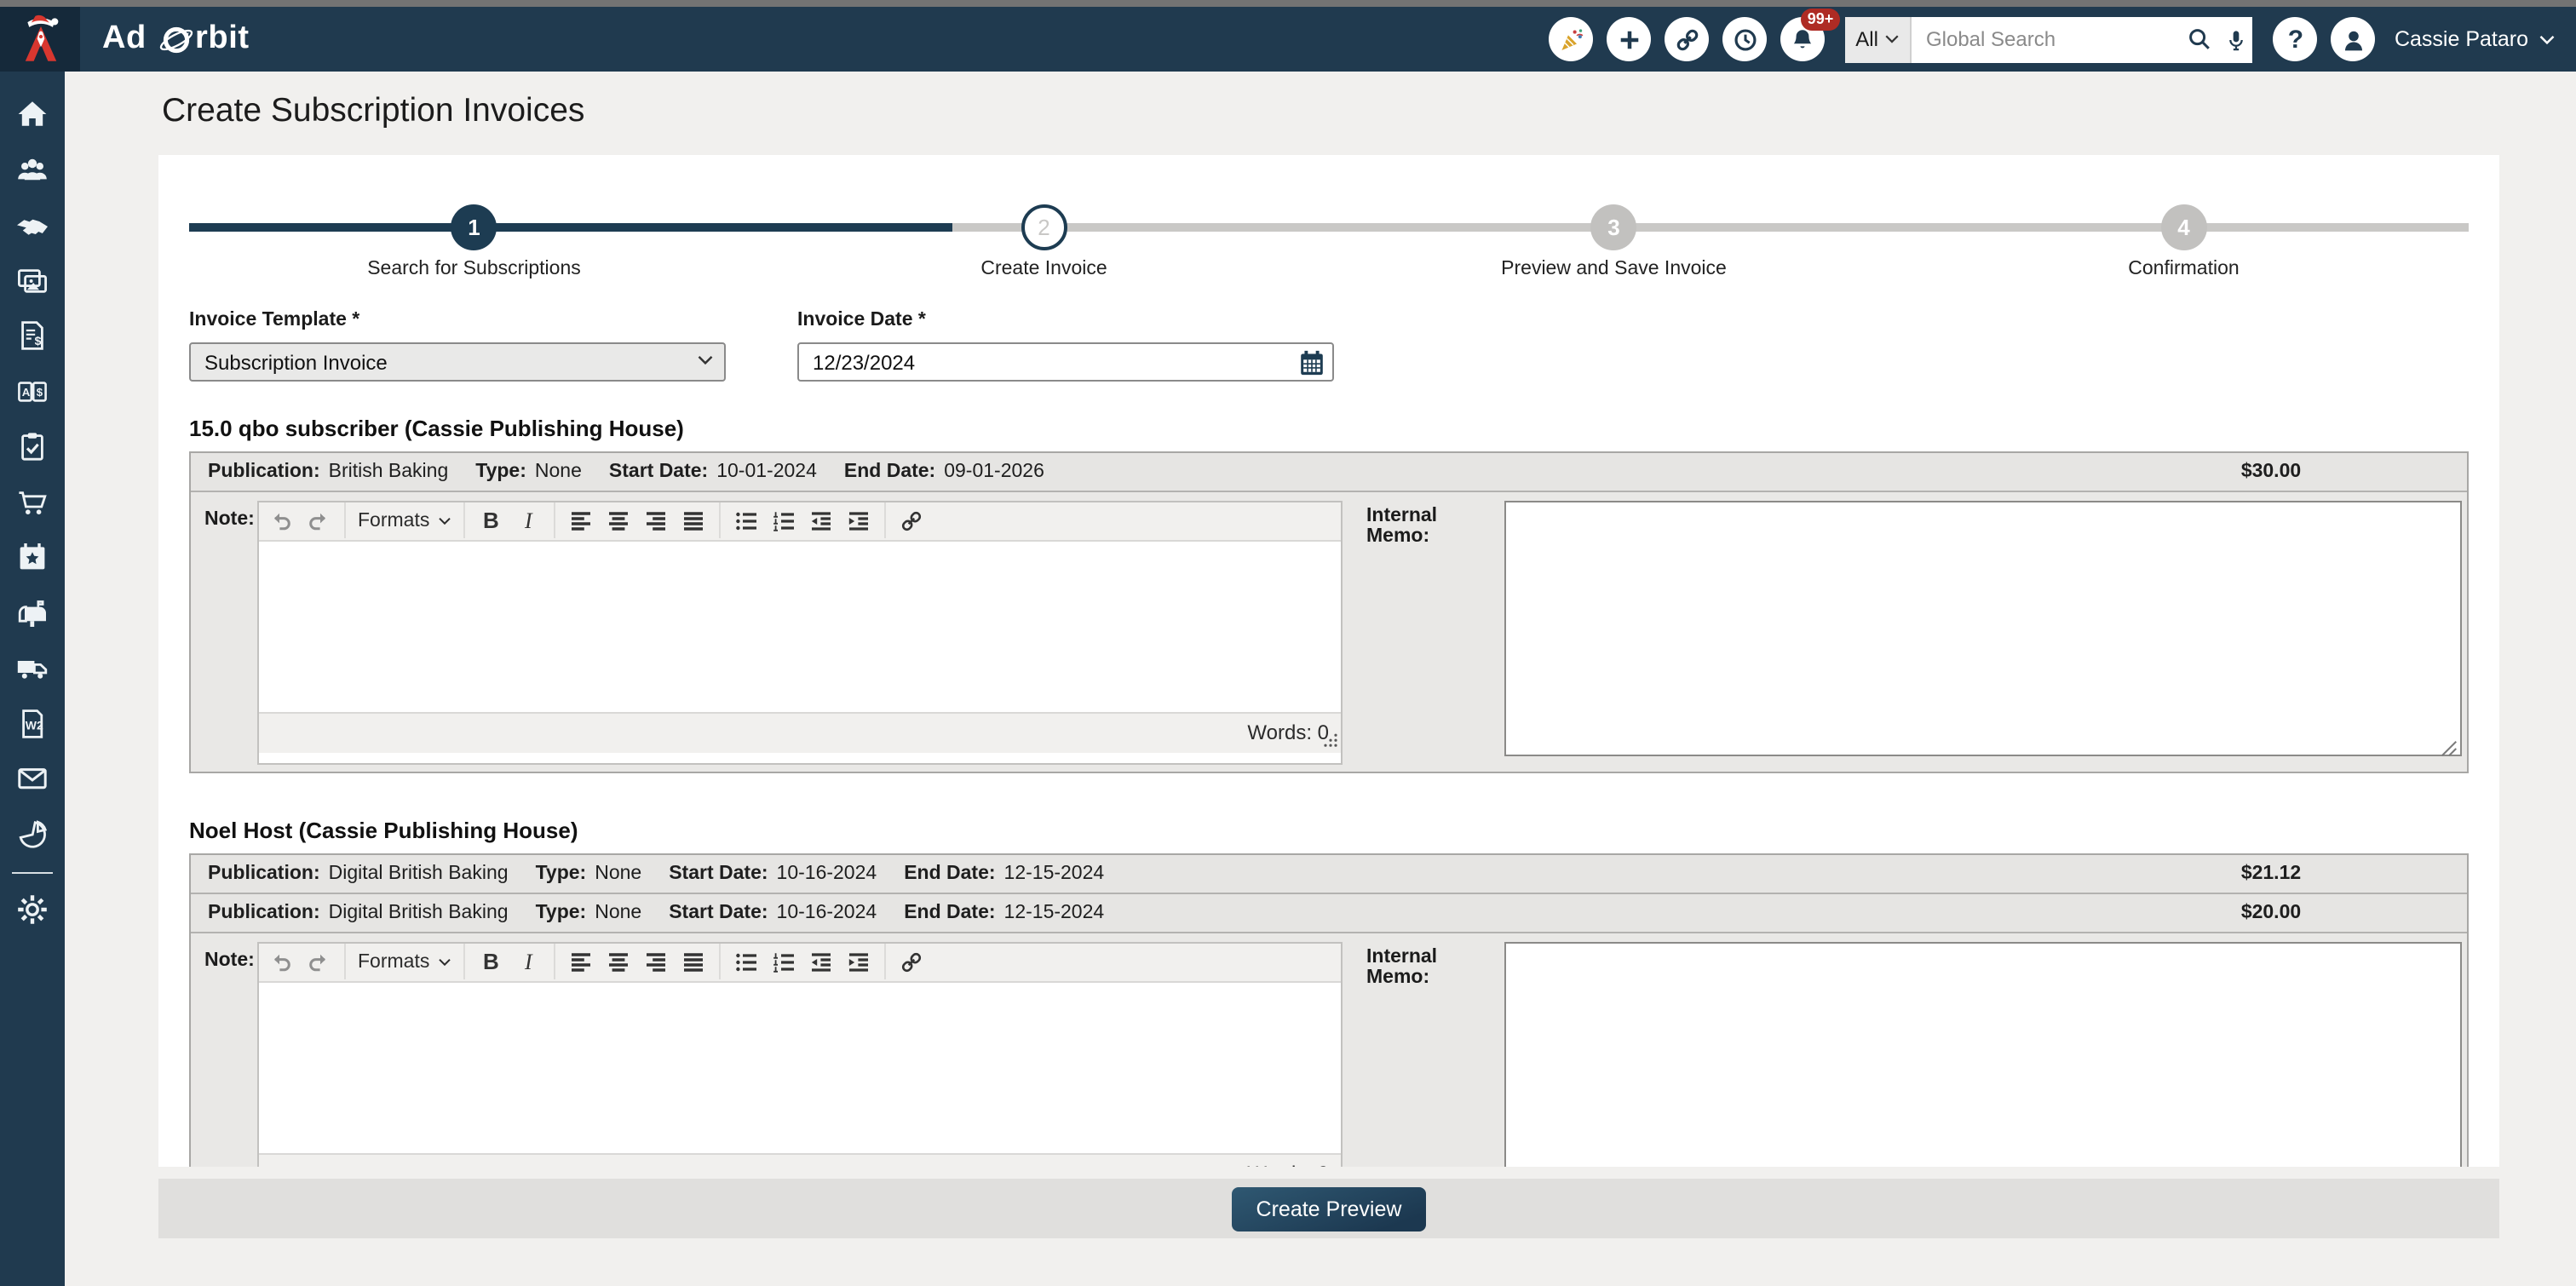 Image resolution: width=2576 pixels, height=1286 pixels. I want to click on microphone-icon, so click(2236, 39).